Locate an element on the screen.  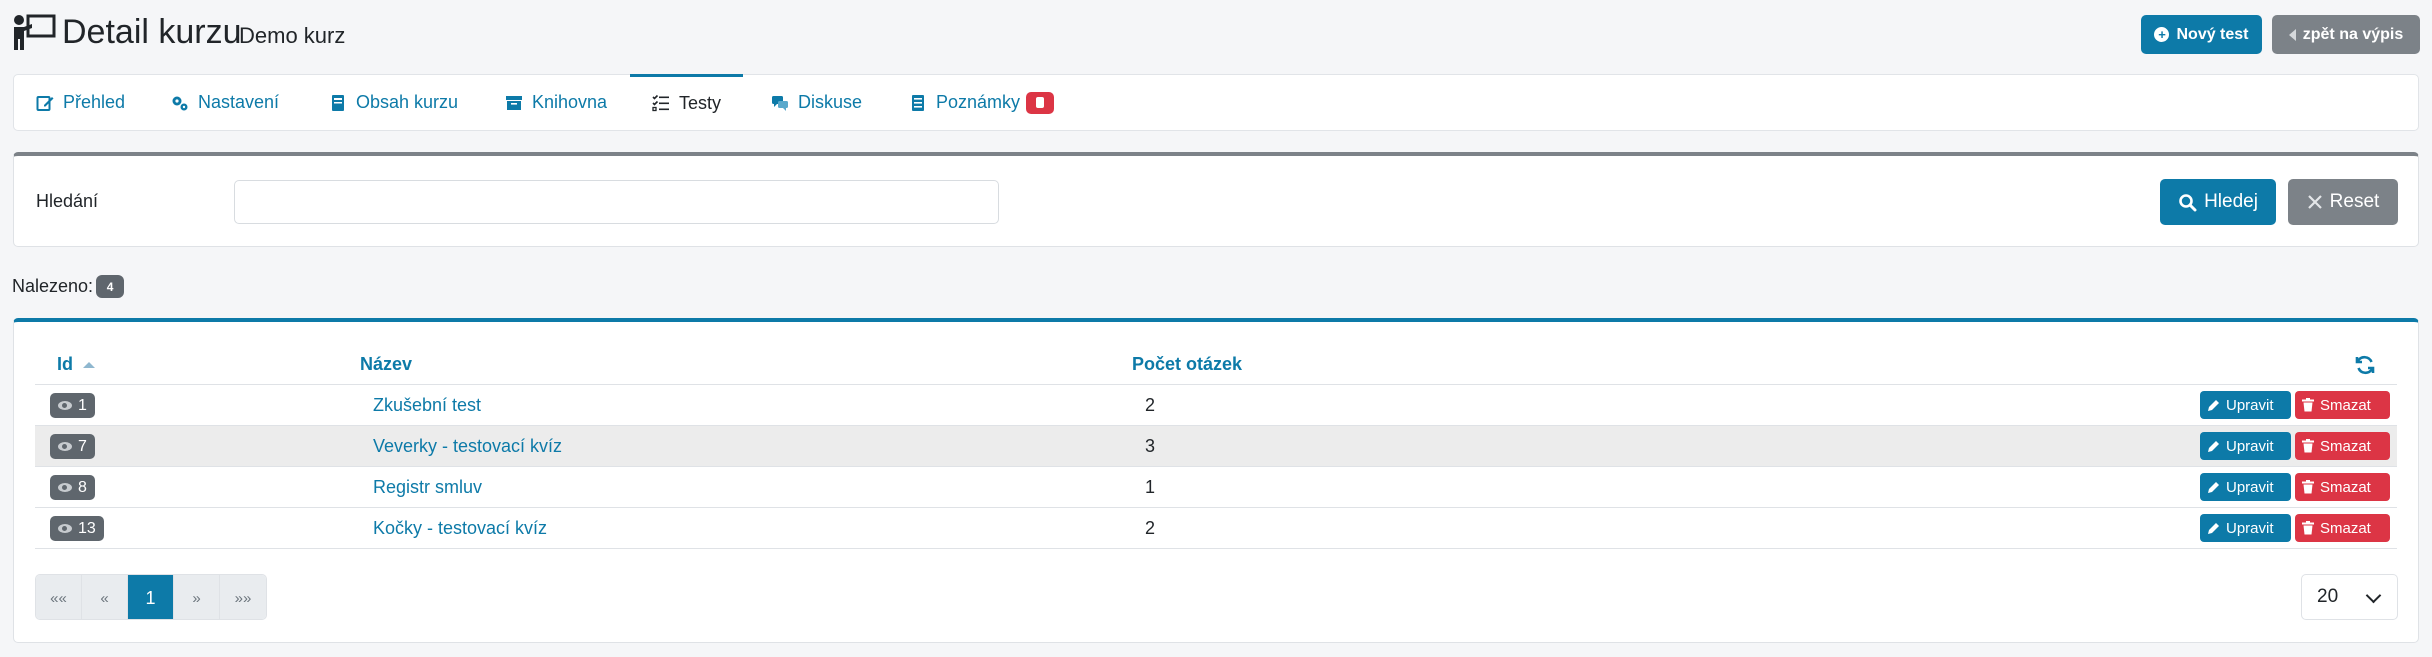
new-test-button: + Nový test is located at coordinates (2201, 34).